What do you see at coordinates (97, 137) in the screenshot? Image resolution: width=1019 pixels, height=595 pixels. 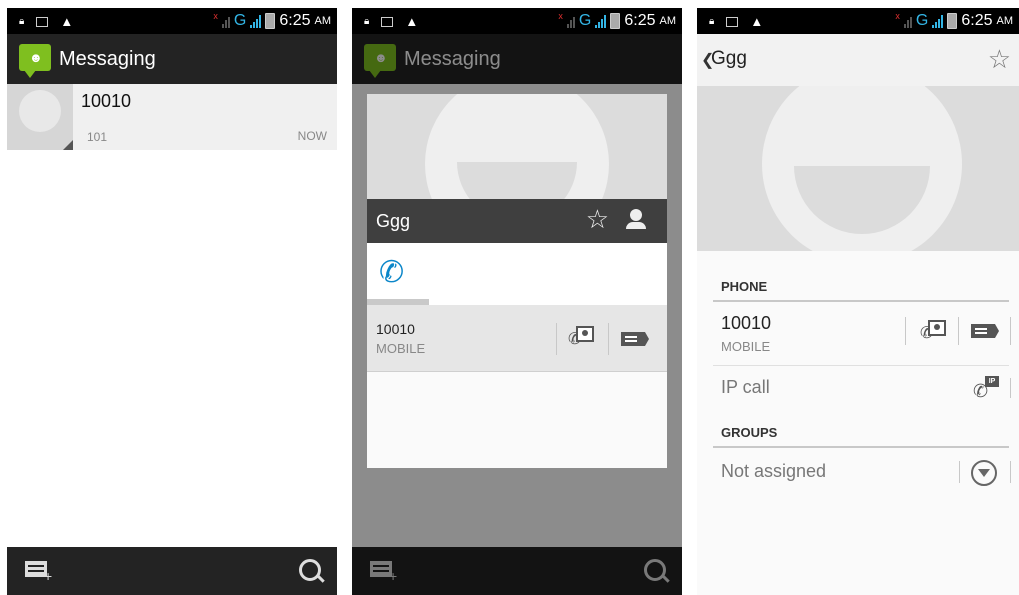 I see `conversation-snippet: 101` at bounding box center [97, 137].